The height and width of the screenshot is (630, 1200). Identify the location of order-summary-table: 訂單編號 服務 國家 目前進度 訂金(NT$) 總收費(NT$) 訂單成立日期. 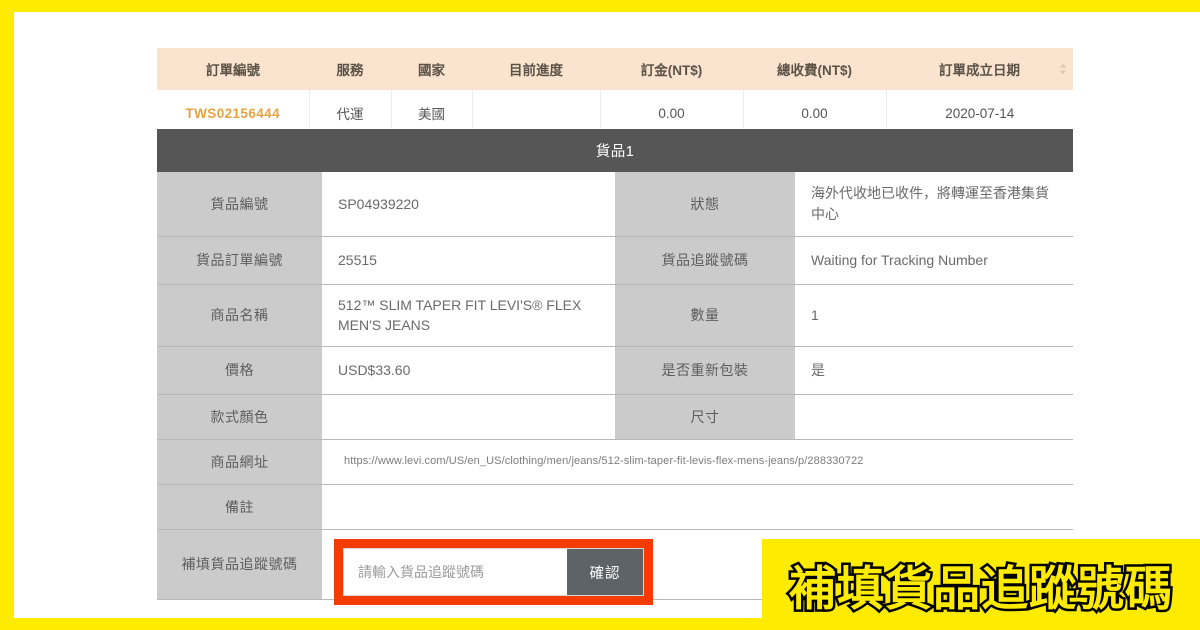
(615, 92).